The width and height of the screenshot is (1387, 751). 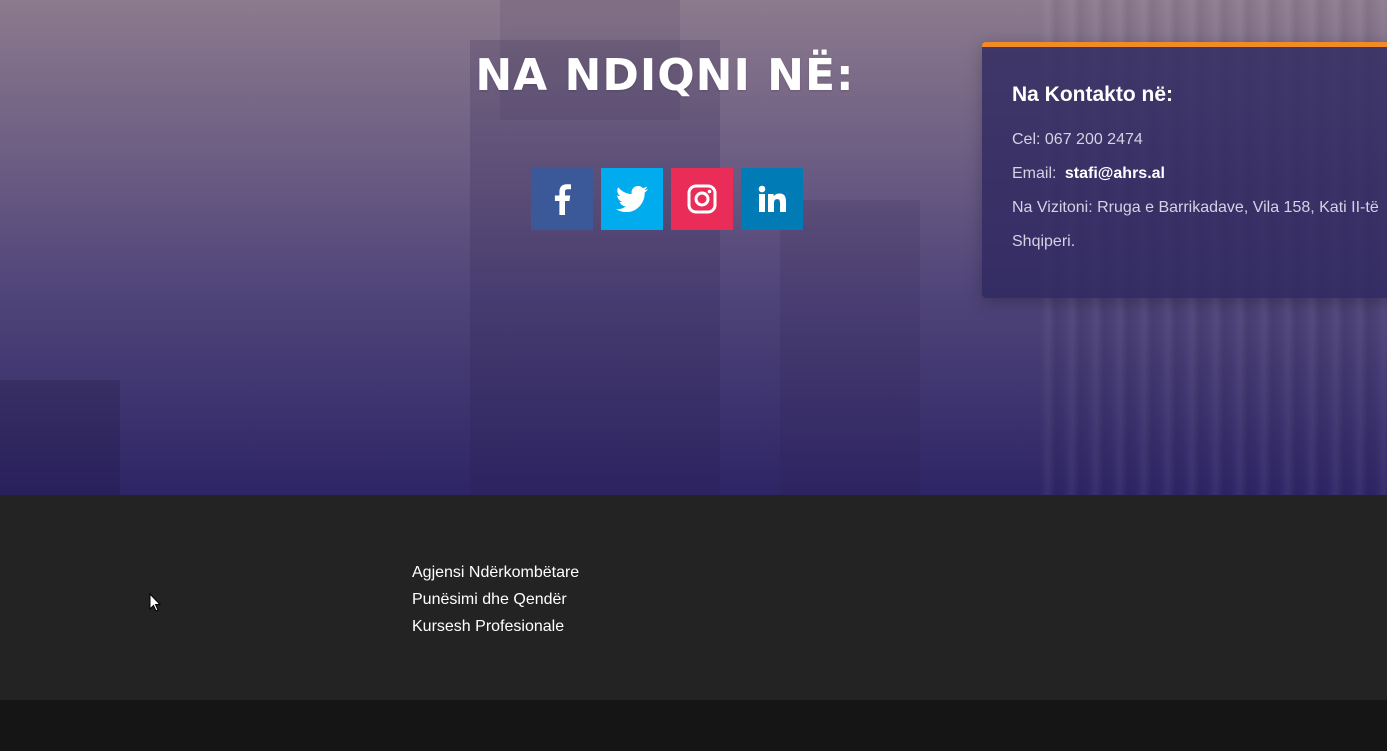 I want to click on contact-email-row: Email: stafi@ahrs.al, so click(x=1199, y=174).